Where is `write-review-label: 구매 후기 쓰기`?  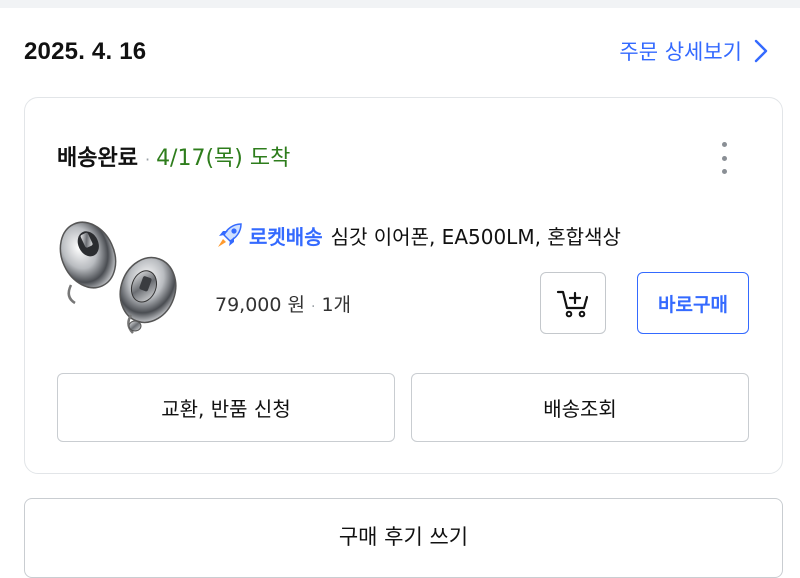 write-review-label: 구매 후기 쓰기 is located at coordinates (403, 537).